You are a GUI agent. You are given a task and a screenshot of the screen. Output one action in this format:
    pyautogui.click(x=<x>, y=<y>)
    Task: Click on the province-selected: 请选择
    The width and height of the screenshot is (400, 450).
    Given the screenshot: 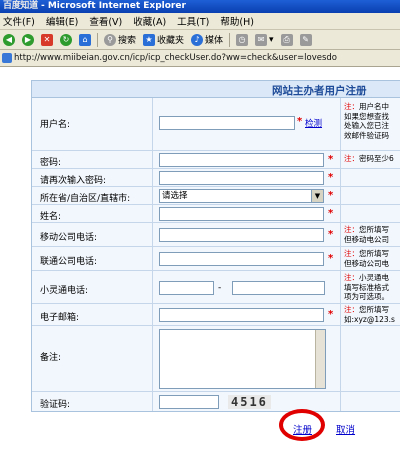 What is the action you would take?
    pyautogui.click(x=175, y=196)
    